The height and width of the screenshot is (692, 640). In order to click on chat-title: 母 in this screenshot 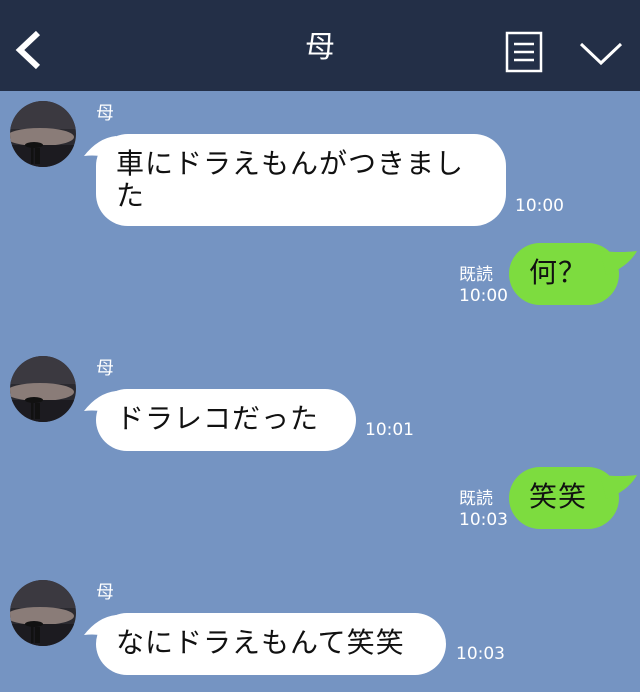, I will do `click(320, 47)`.